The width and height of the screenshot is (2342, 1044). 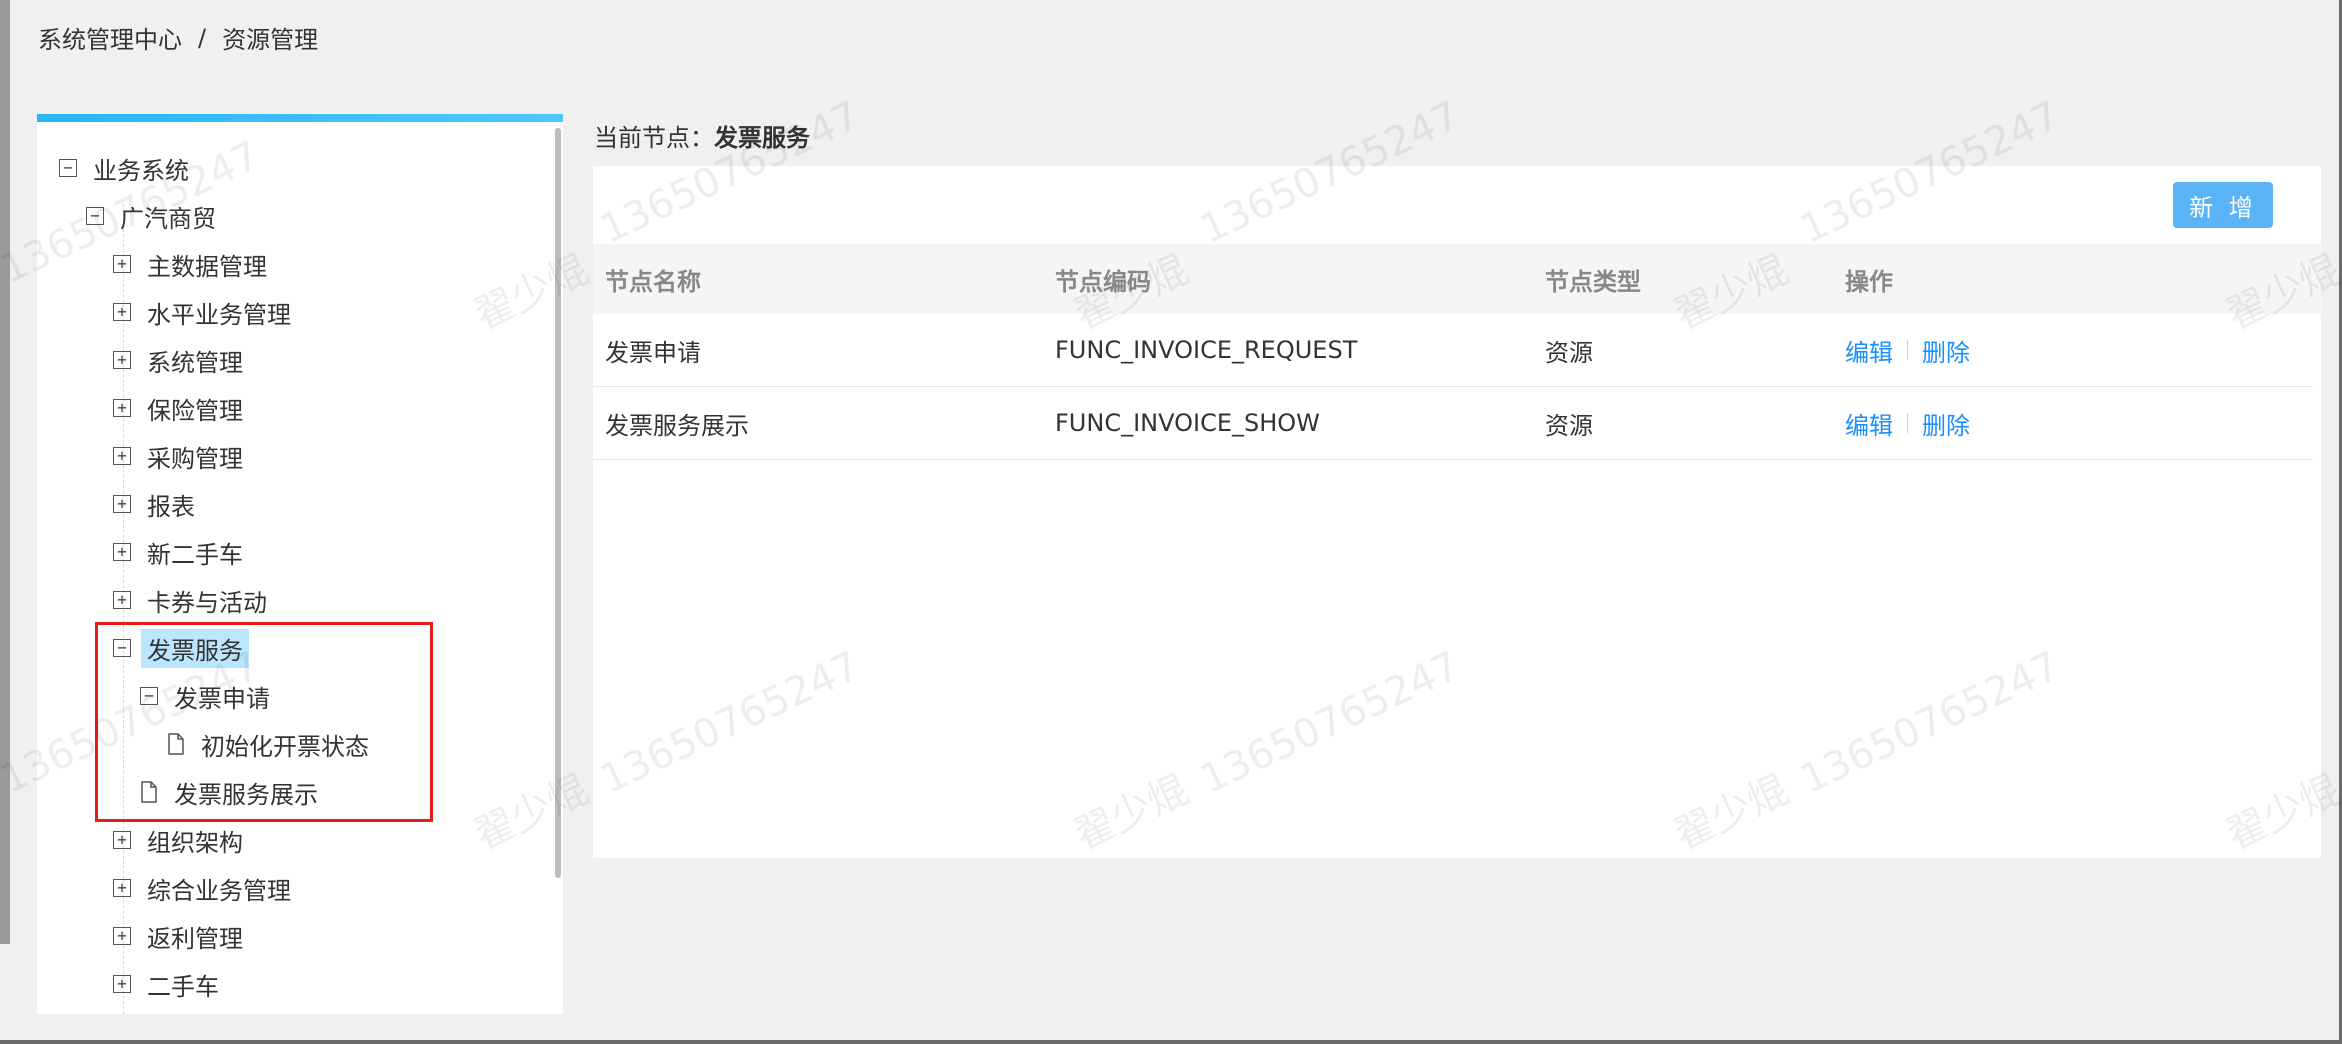 I want to click on tree-node-label: 卡券与活动, so click(x=207, y=602).